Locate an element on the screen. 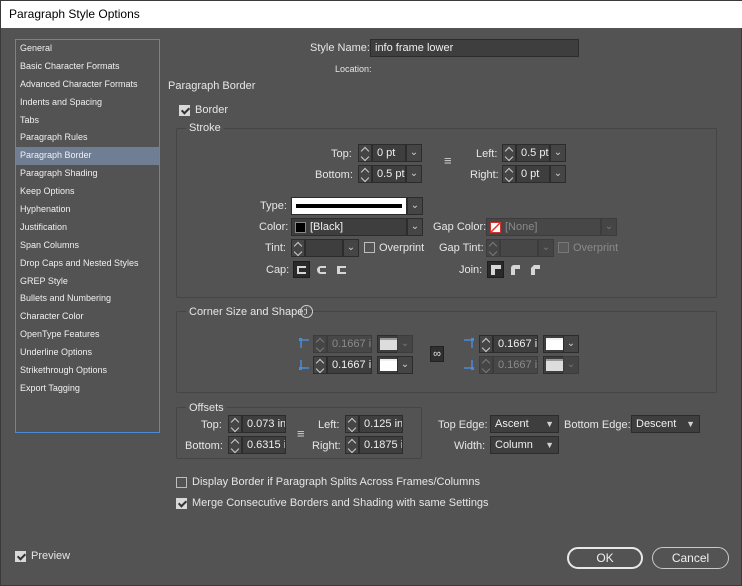 This screenshot has height=586, width=742. merge-borders-checkbox is located at coordinates (181, 503).